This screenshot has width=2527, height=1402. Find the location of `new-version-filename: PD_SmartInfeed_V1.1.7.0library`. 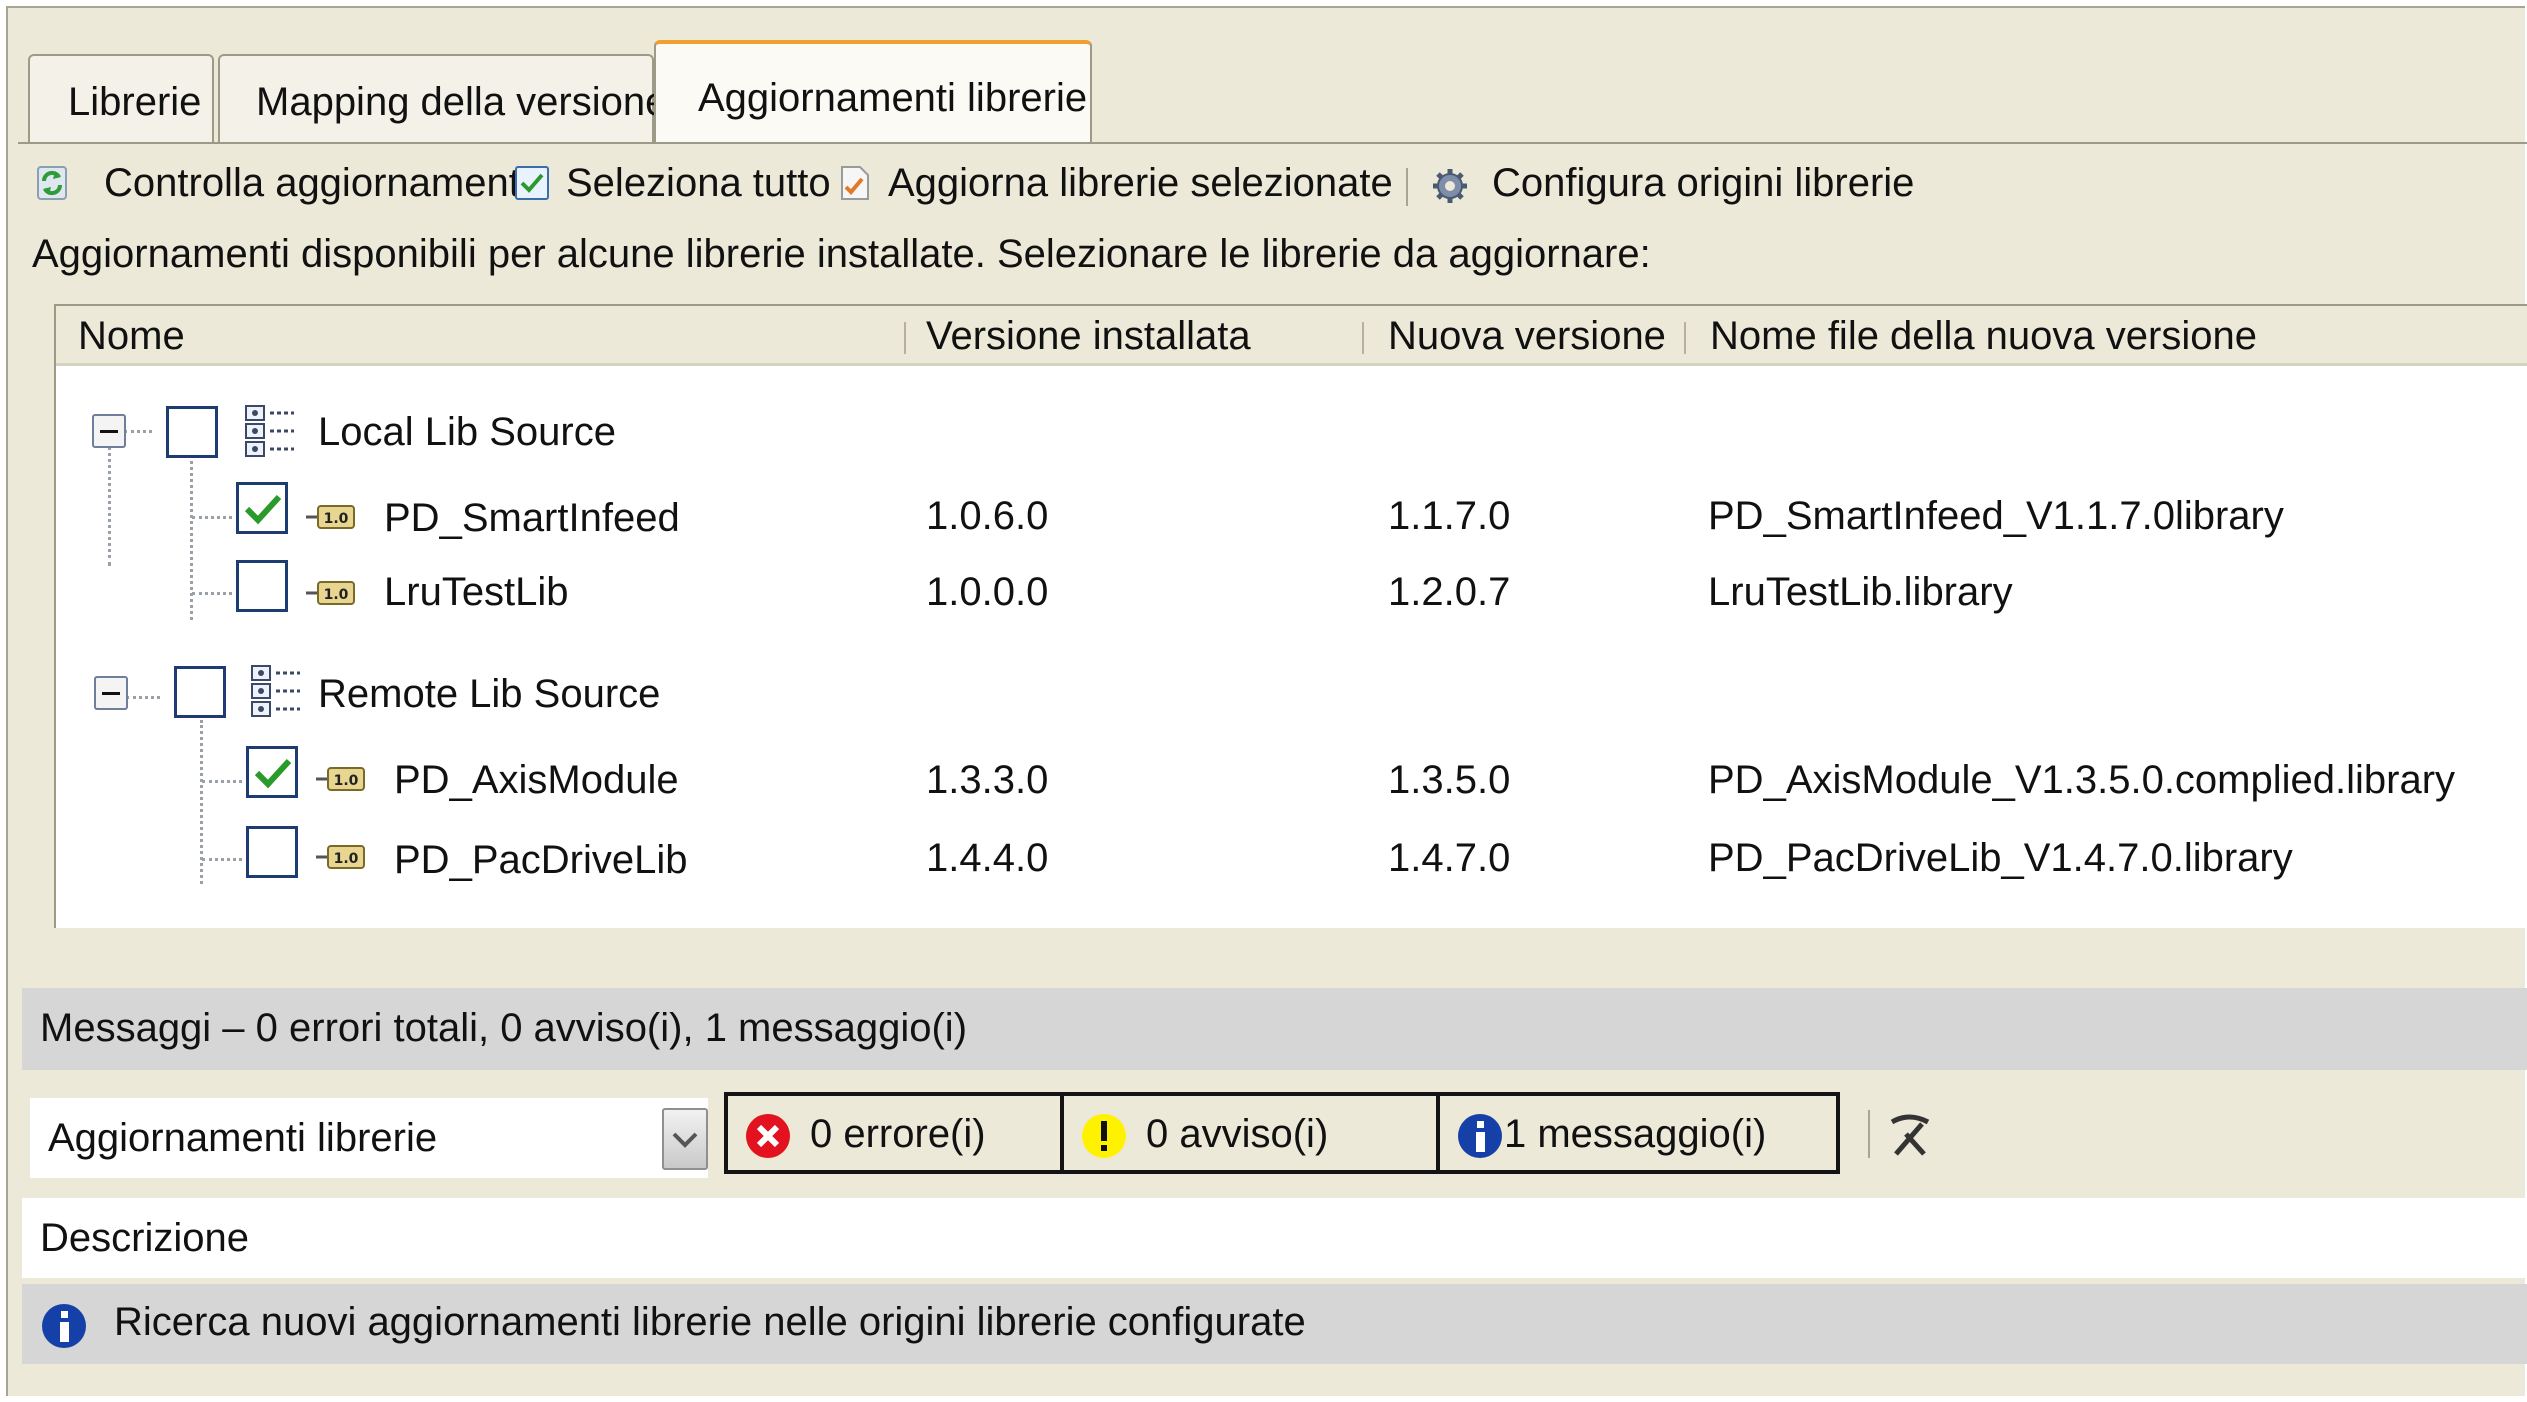

new-version-filename: PD_SmartInfeed_V1.1.7.0library is located at coordinates (1996, 516).